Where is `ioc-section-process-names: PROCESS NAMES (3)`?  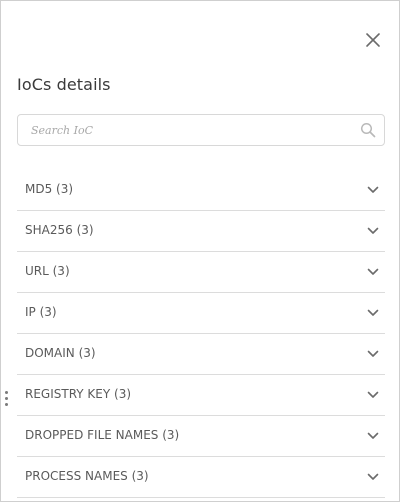 ioc-section-process-names: PROCESS NAMES (3) is located at coordinates (201, 477).